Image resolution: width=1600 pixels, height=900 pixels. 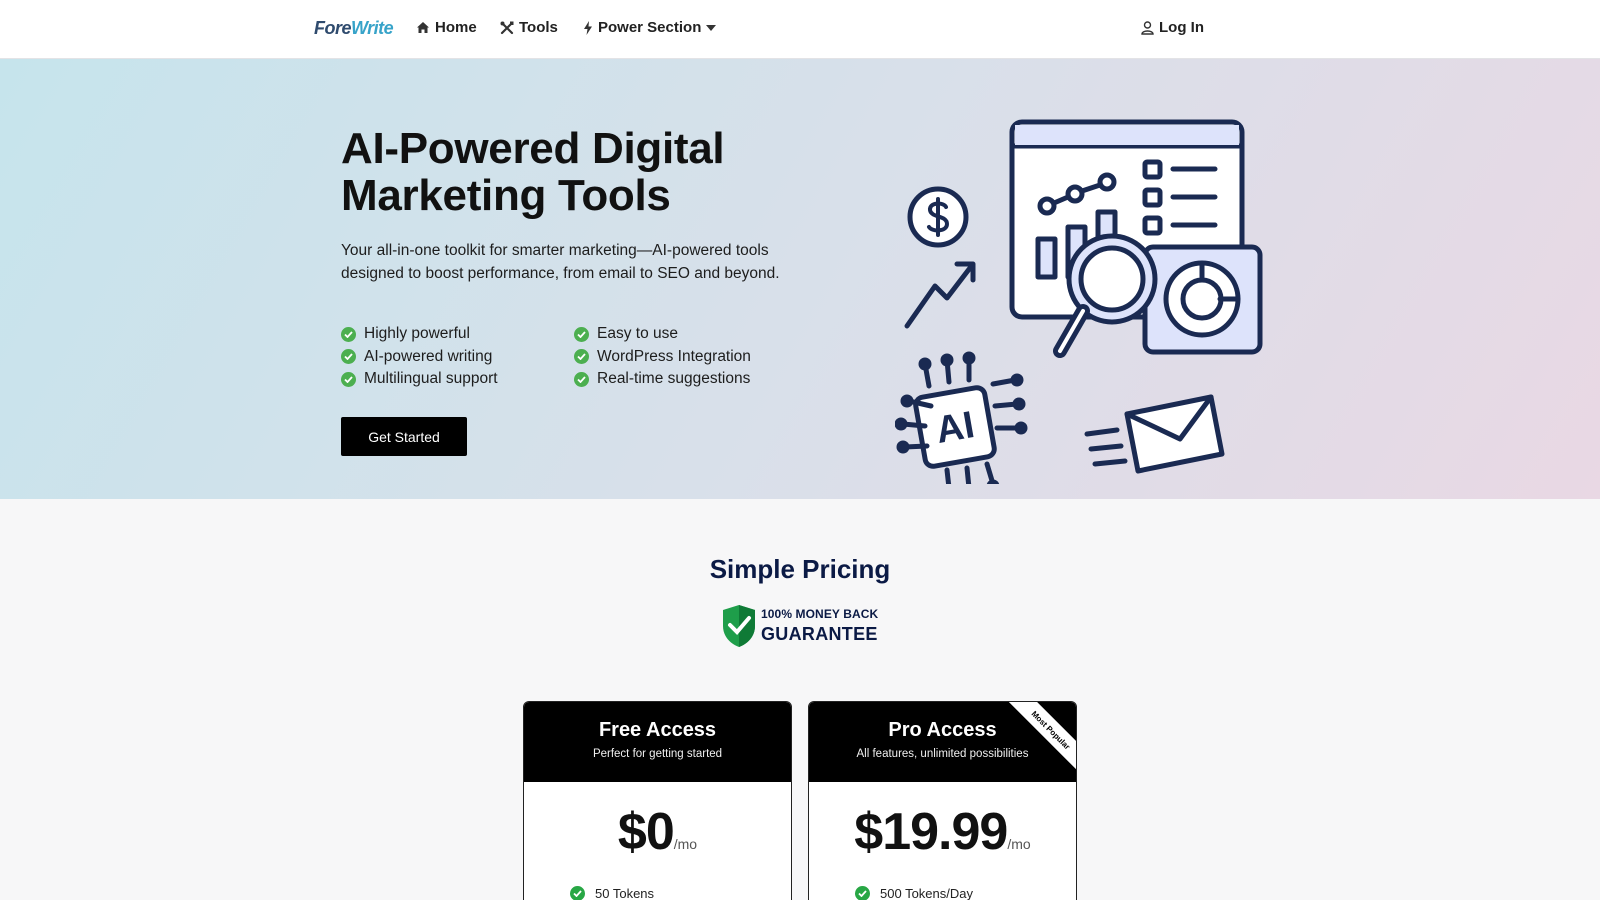 I want to click on money-back-badge: 100% MONEY BACK GUARANTEE, so click(x=801, y=626).